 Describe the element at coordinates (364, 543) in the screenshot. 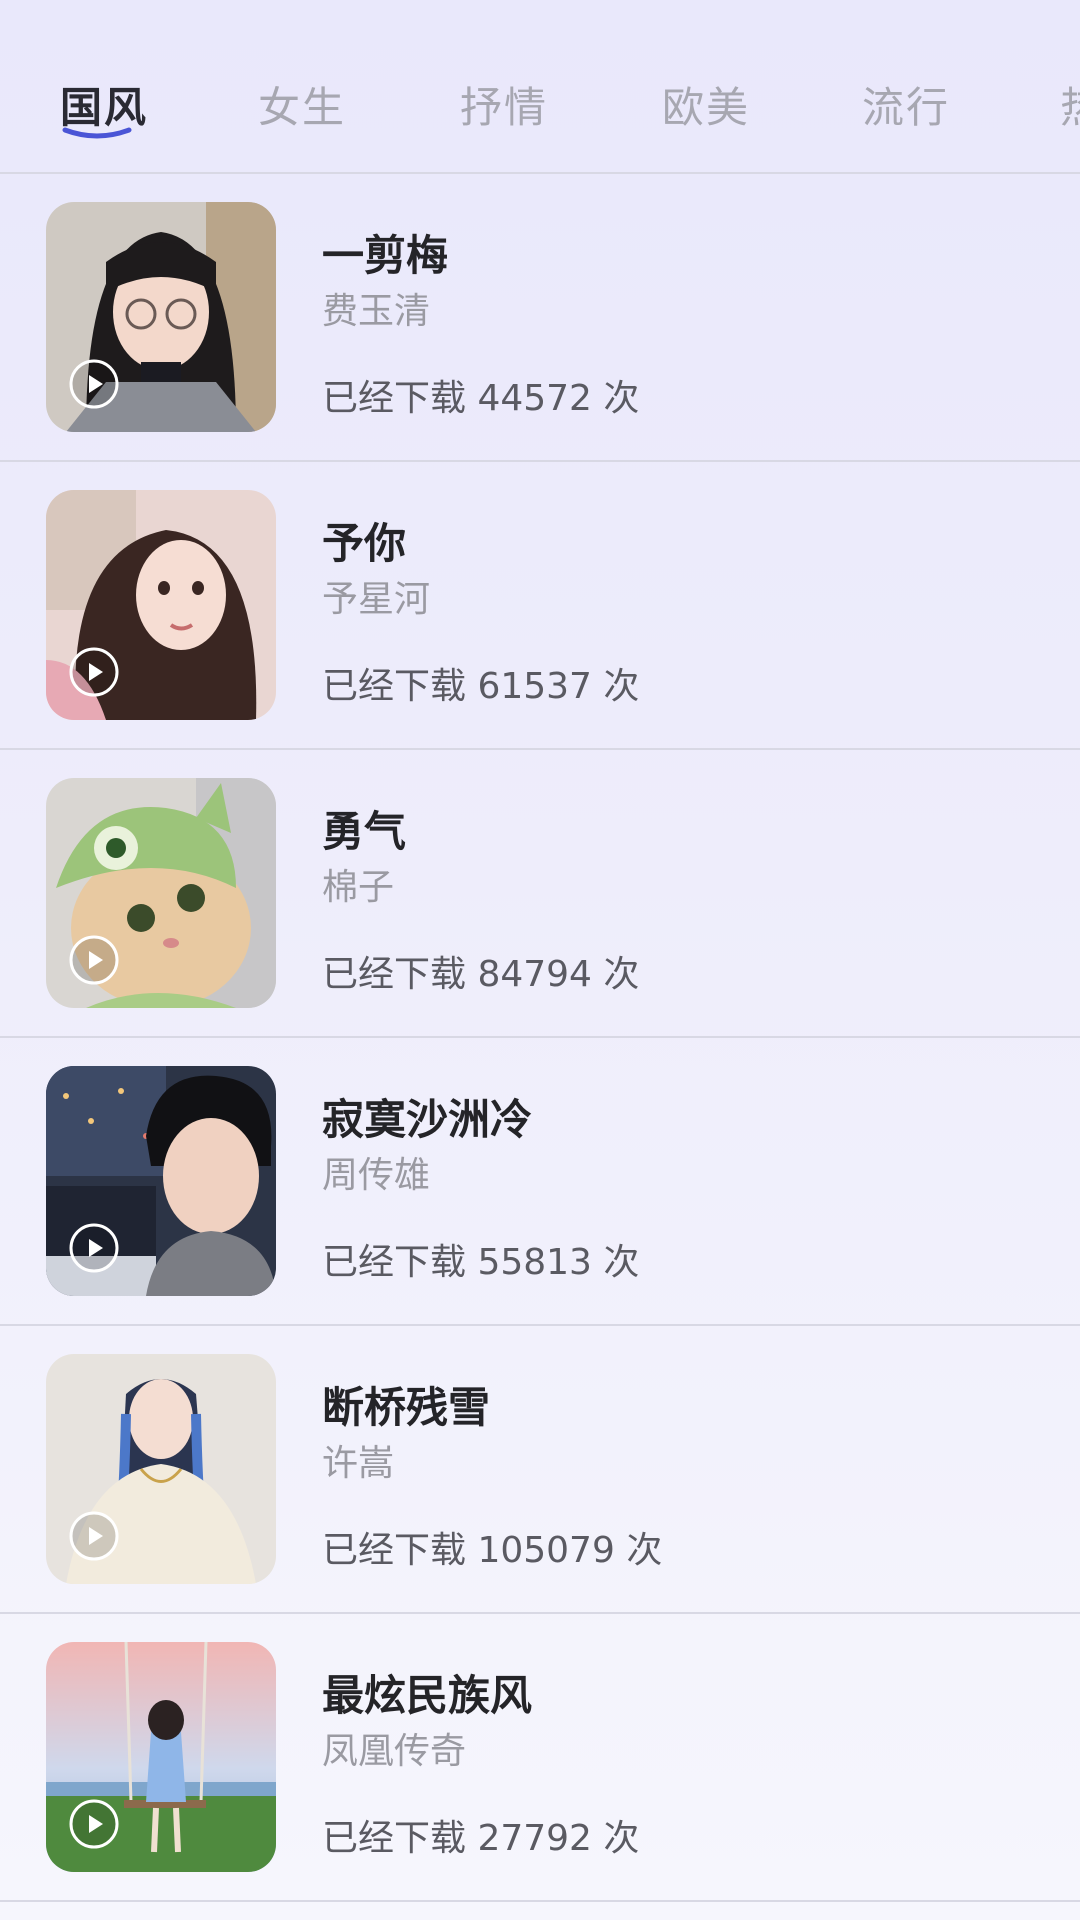

I see `song-title: 予你` at that location.